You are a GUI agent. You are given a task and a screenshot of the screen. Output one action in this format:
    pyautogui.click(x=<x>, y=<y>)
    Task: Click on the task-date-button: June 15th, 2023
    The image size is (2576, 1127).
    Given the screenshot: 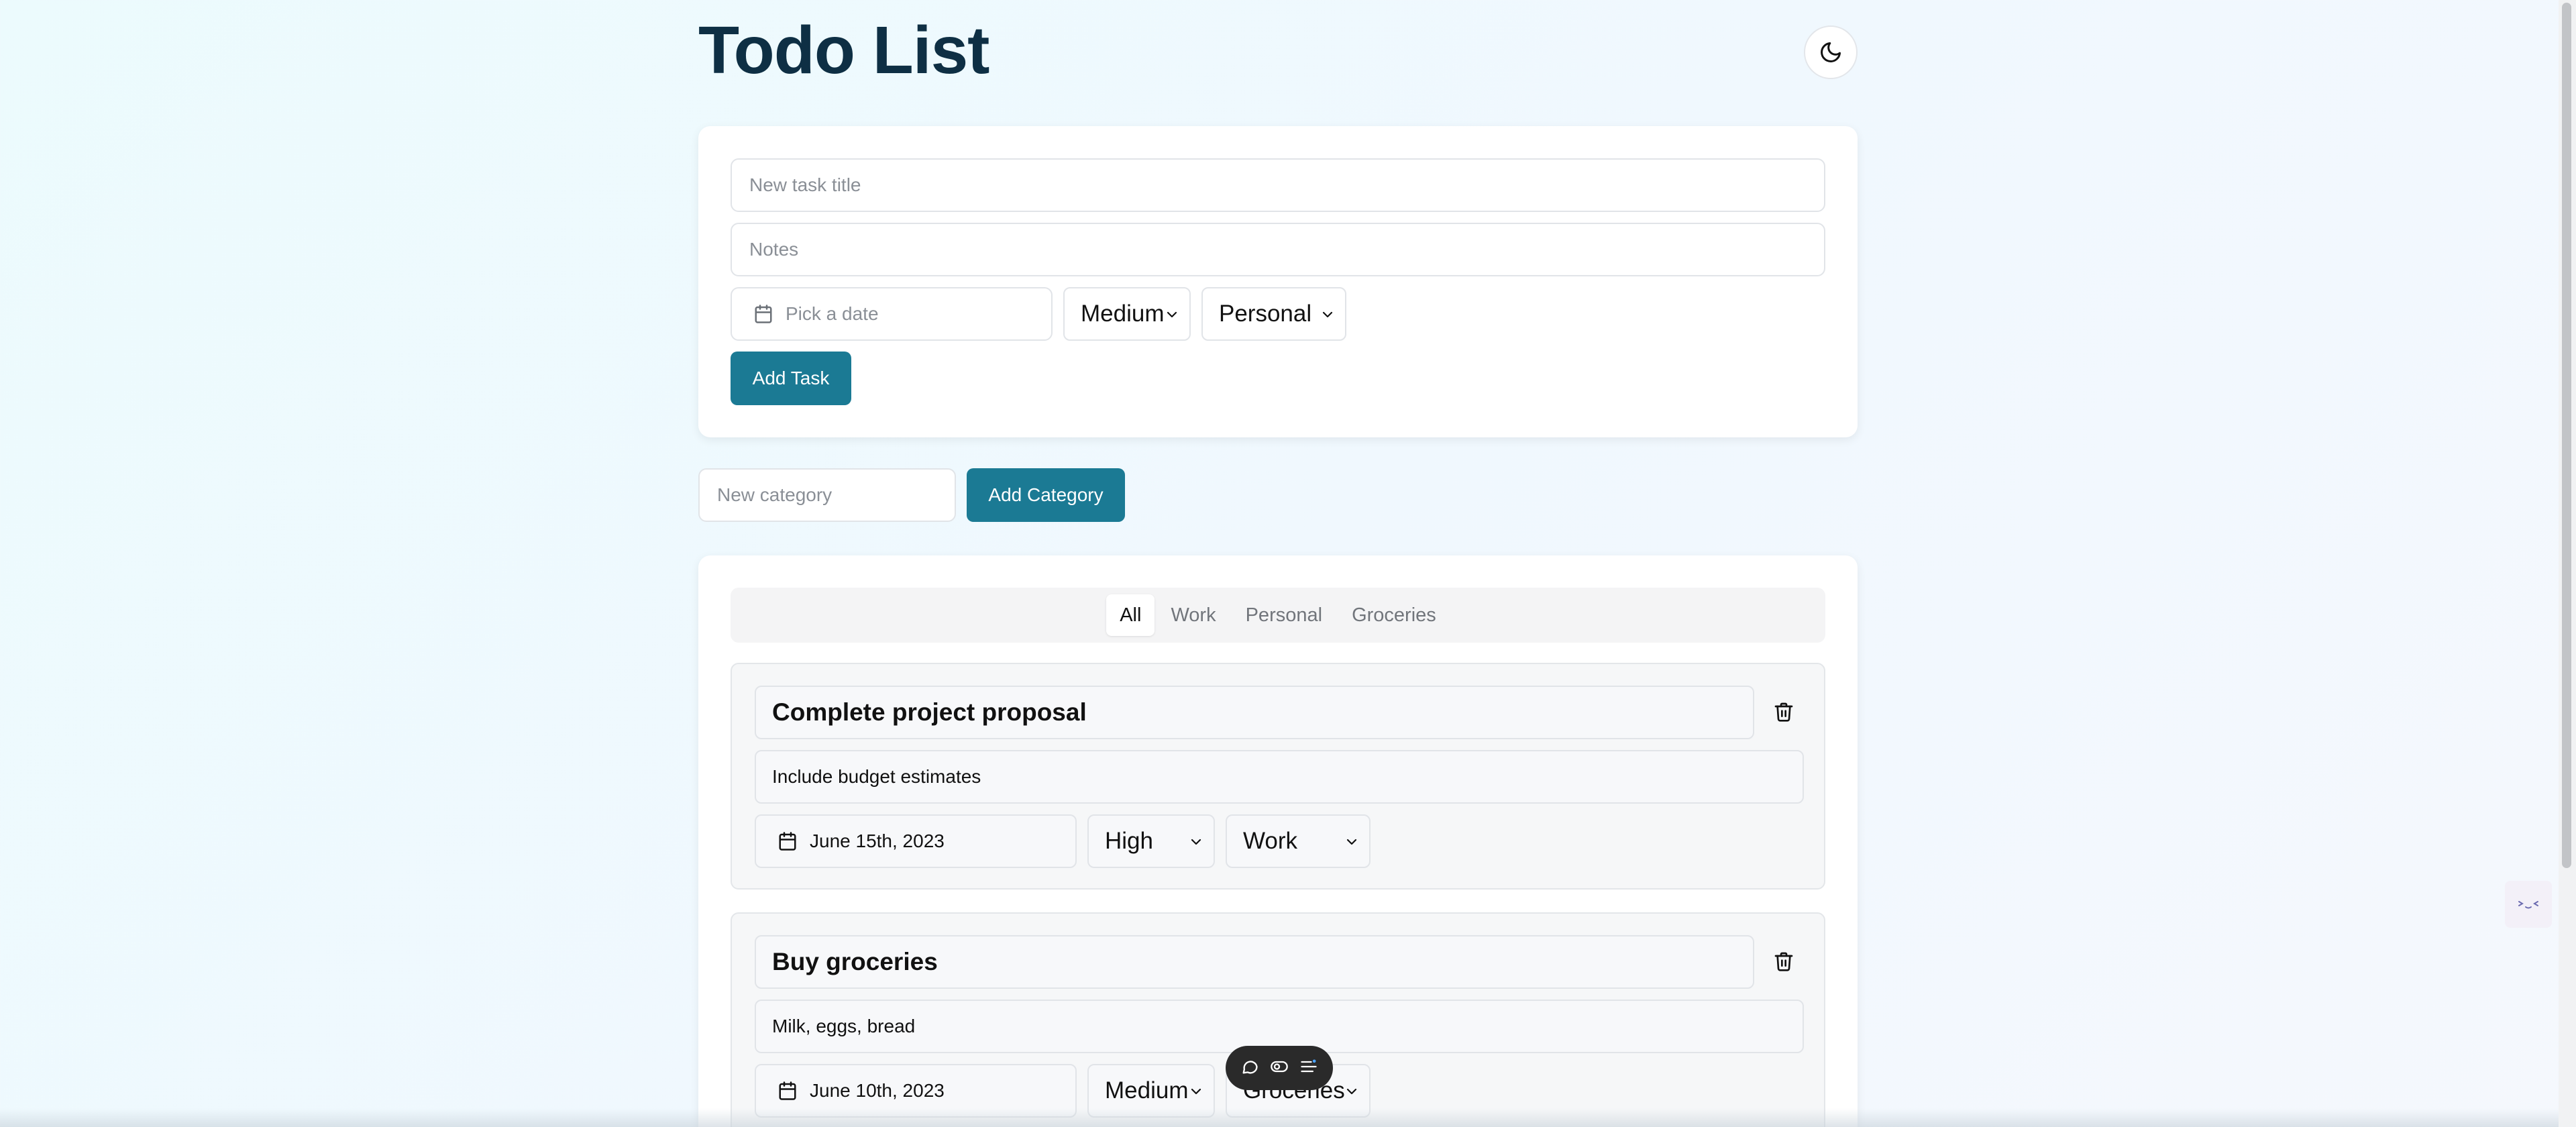 What is the action you would take?
    pyautogui.click(x=916, y=841)
    